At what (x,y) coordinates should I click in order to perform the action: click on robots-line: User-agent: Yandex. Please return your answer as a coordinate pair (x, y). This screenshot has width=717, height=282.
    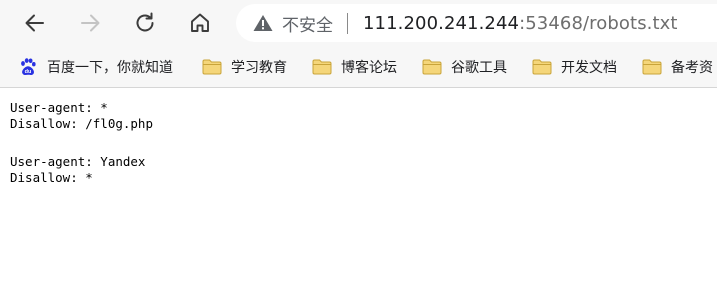
    Looking at the image, I should click on (78, 161).